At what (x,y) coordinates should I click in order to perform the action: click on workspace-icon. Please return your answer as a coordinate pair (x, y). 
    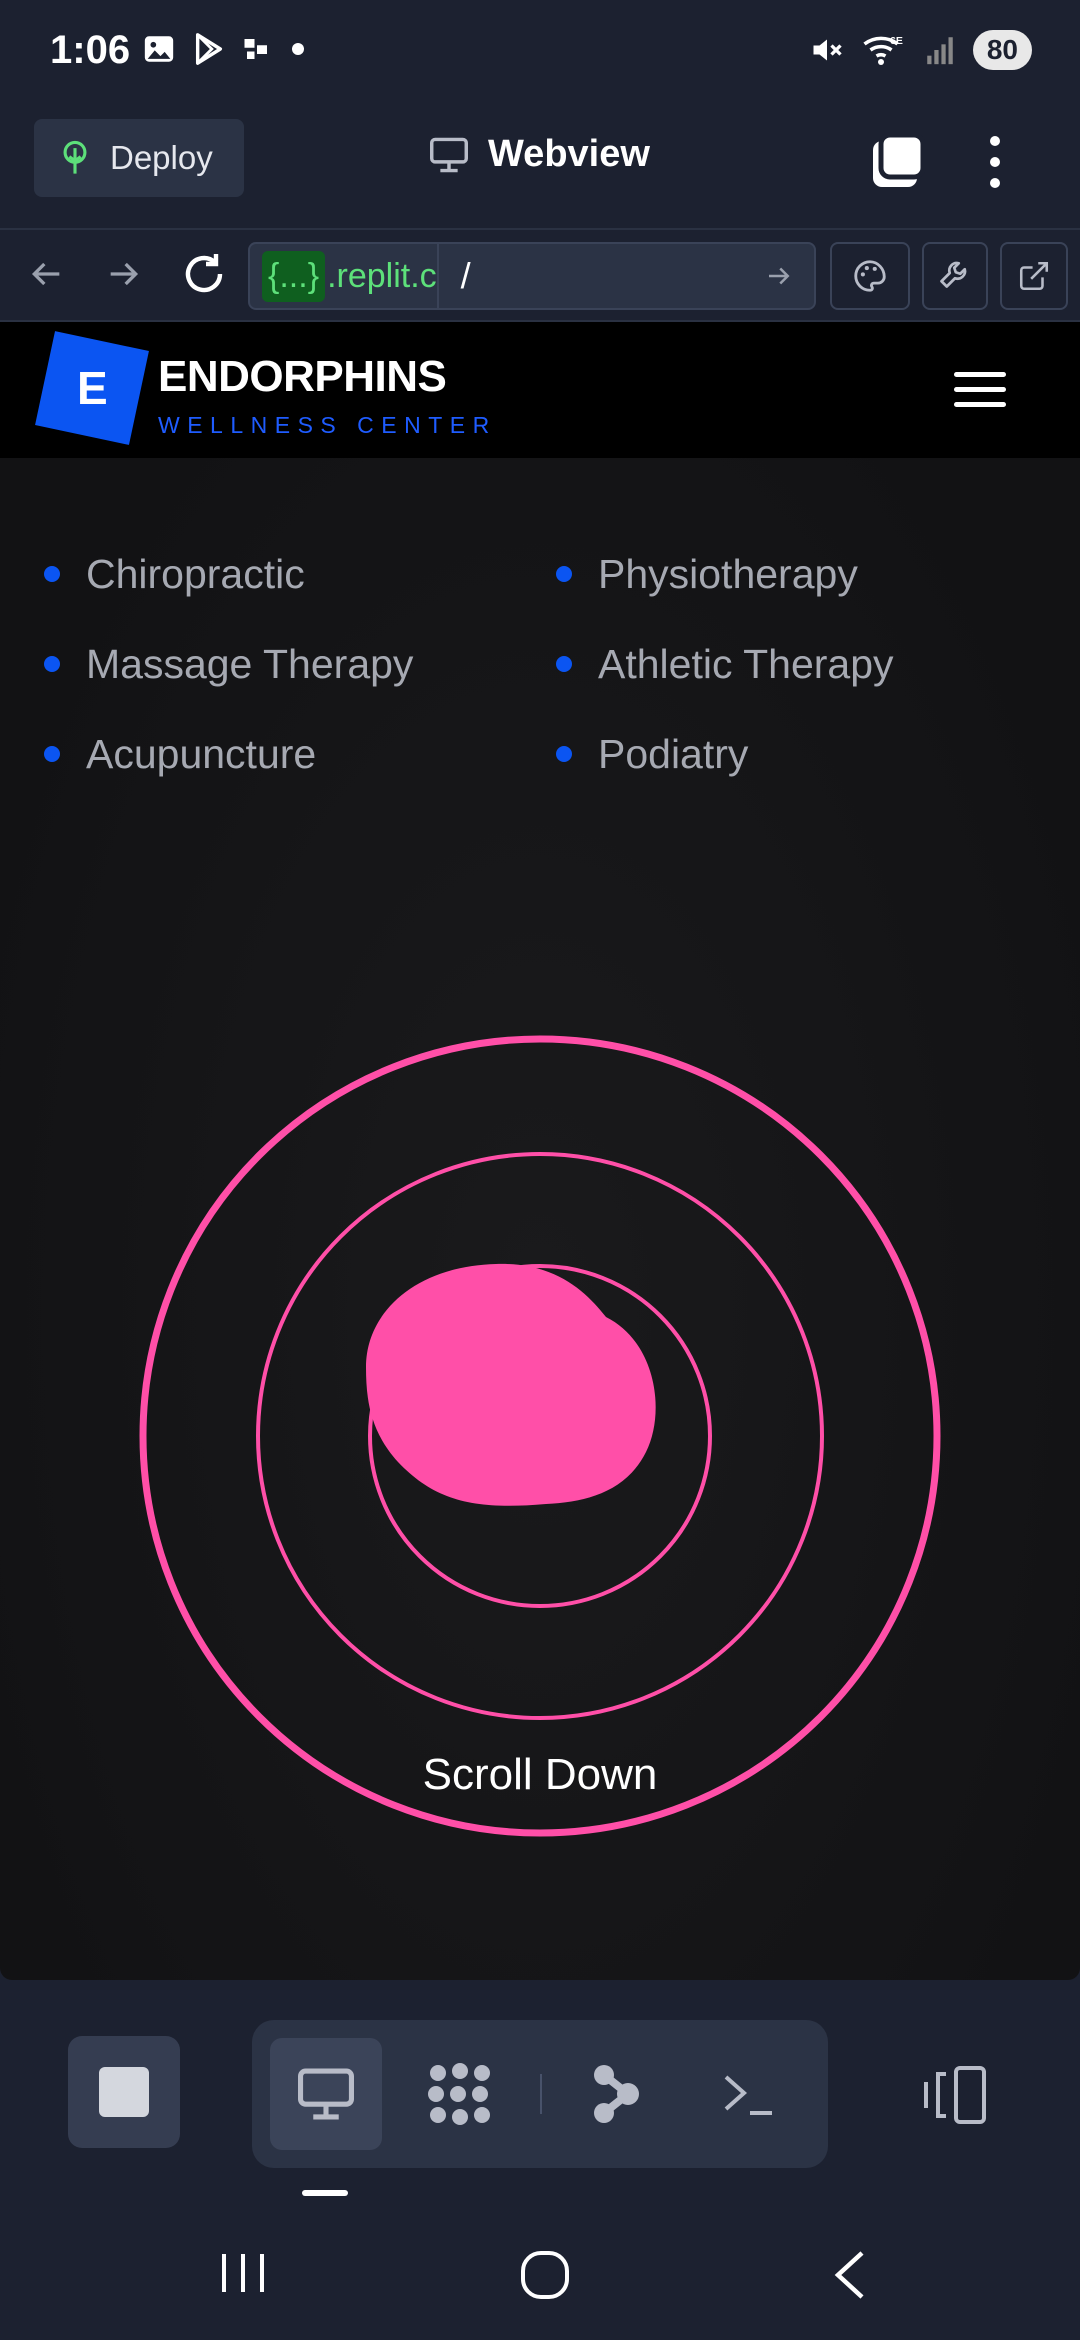
    Looking at the image, I should click on (459, 2094).